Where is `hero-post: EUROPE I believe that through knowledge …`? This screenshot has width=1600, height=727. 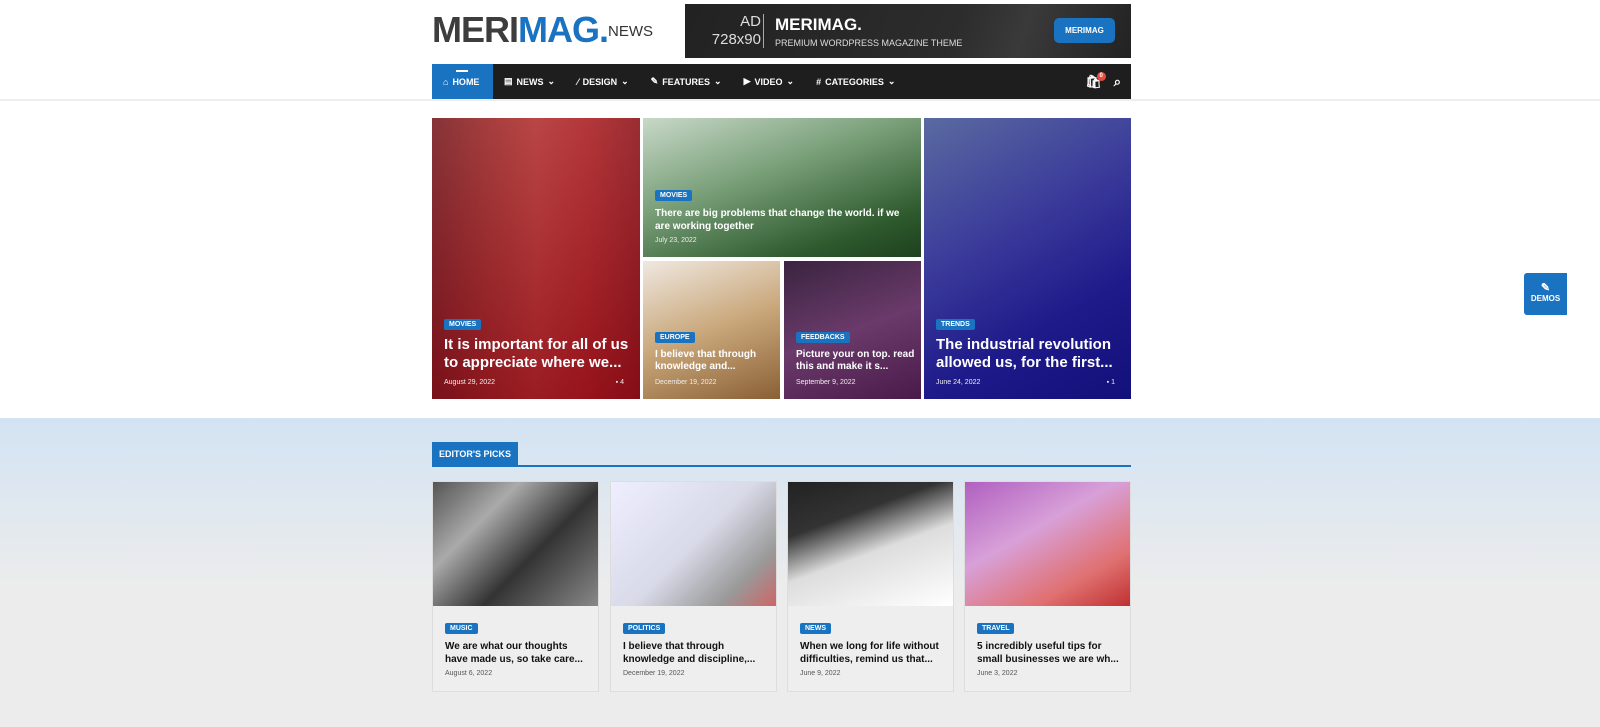 hero-post: EUROPE I believe that through knowledge … is located at coordinates (711, 330).